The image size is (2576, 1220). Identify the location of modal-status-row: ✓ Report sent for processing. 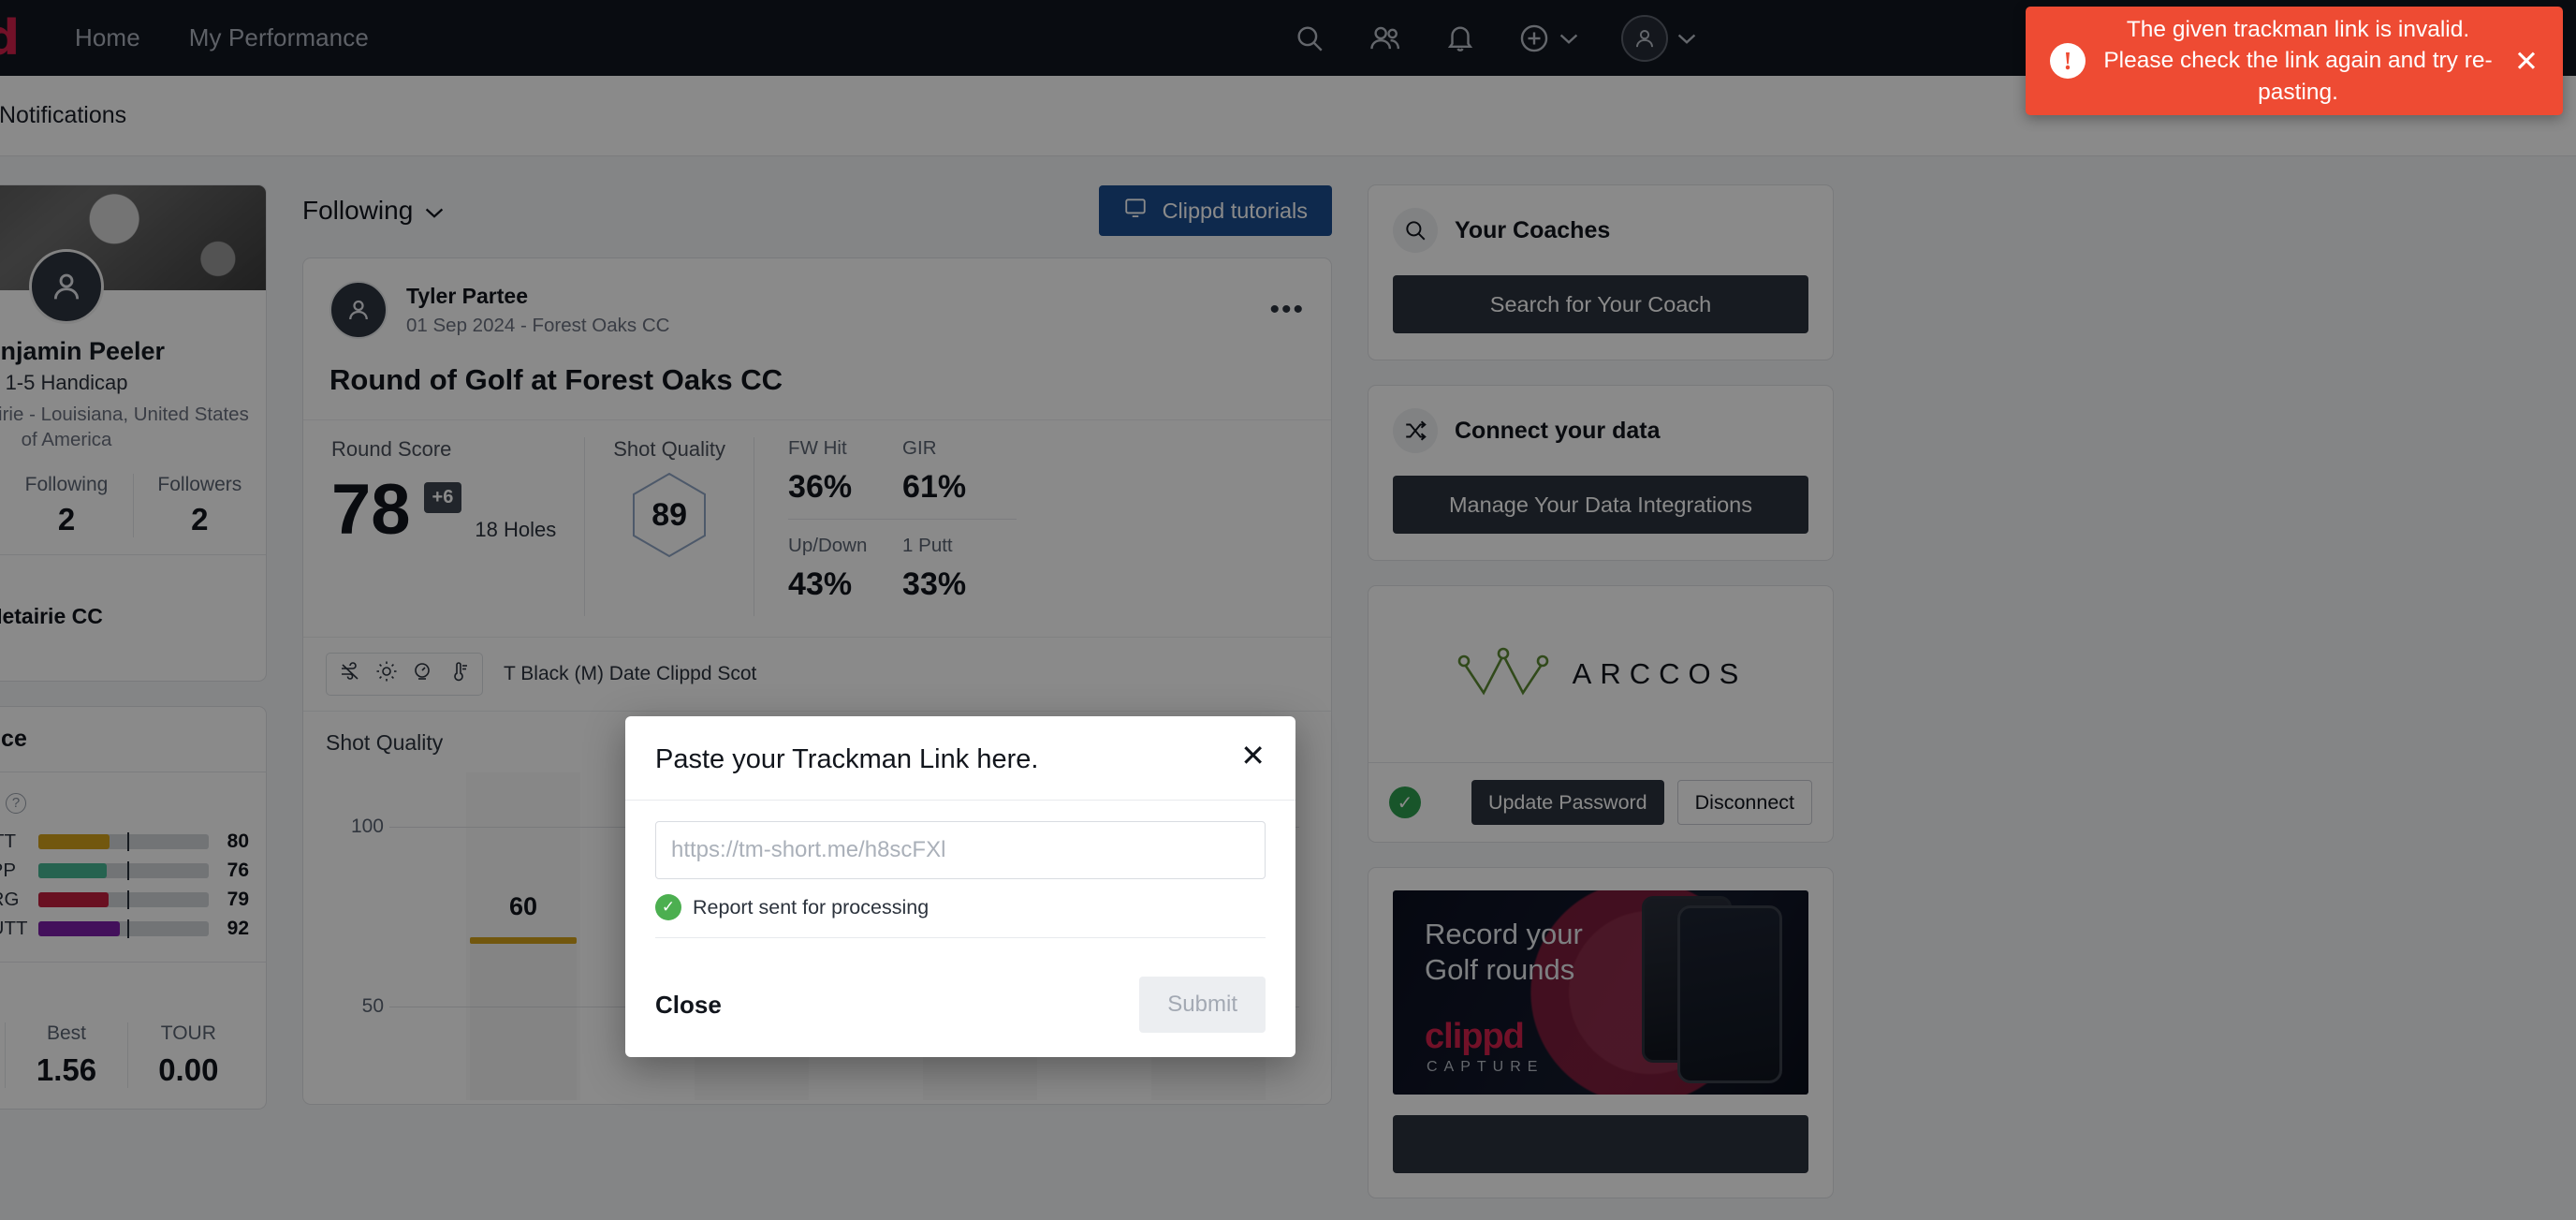
(961, 916).